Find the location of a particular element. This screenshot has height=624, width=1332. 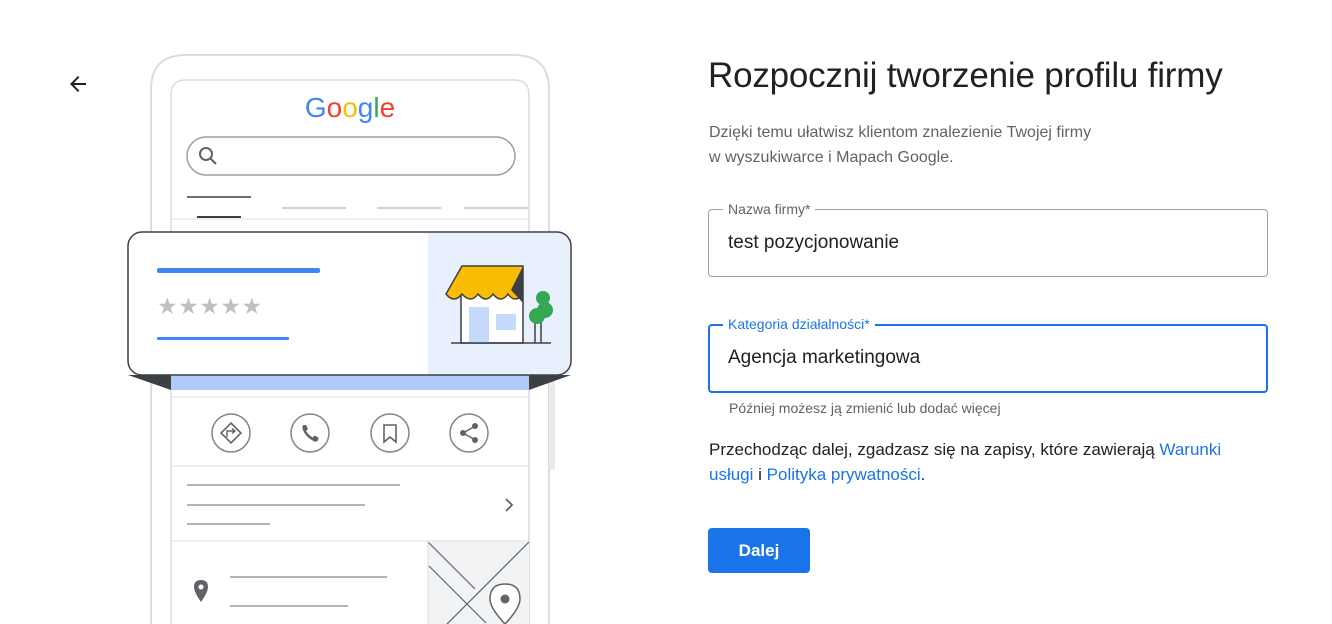

terms-conjunction: i is located at coordinates (760, 474).